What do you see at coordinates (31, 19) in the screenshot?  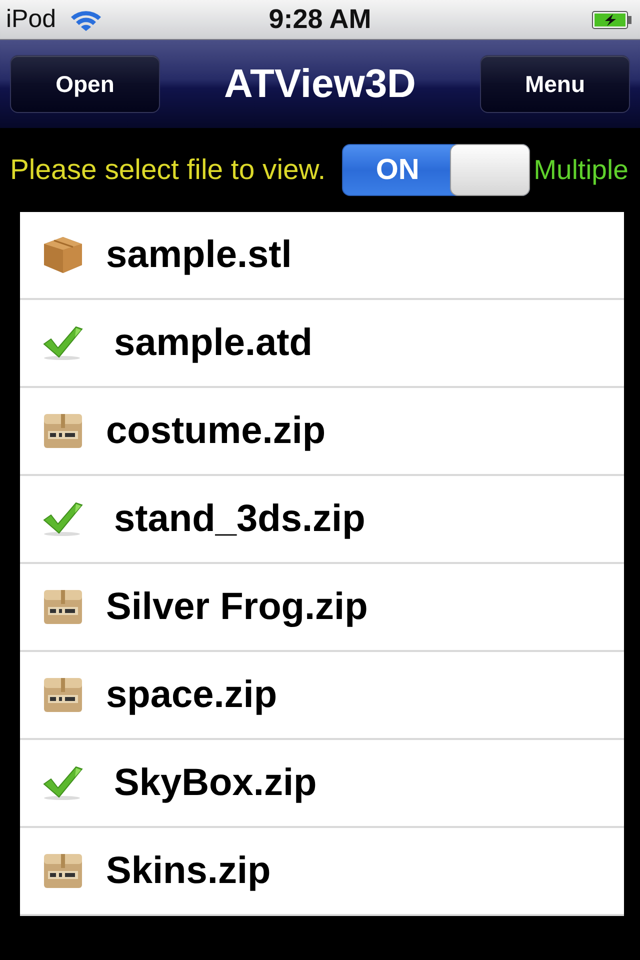 I see `carrier-name: iPod` at bounding box center [31, 19].